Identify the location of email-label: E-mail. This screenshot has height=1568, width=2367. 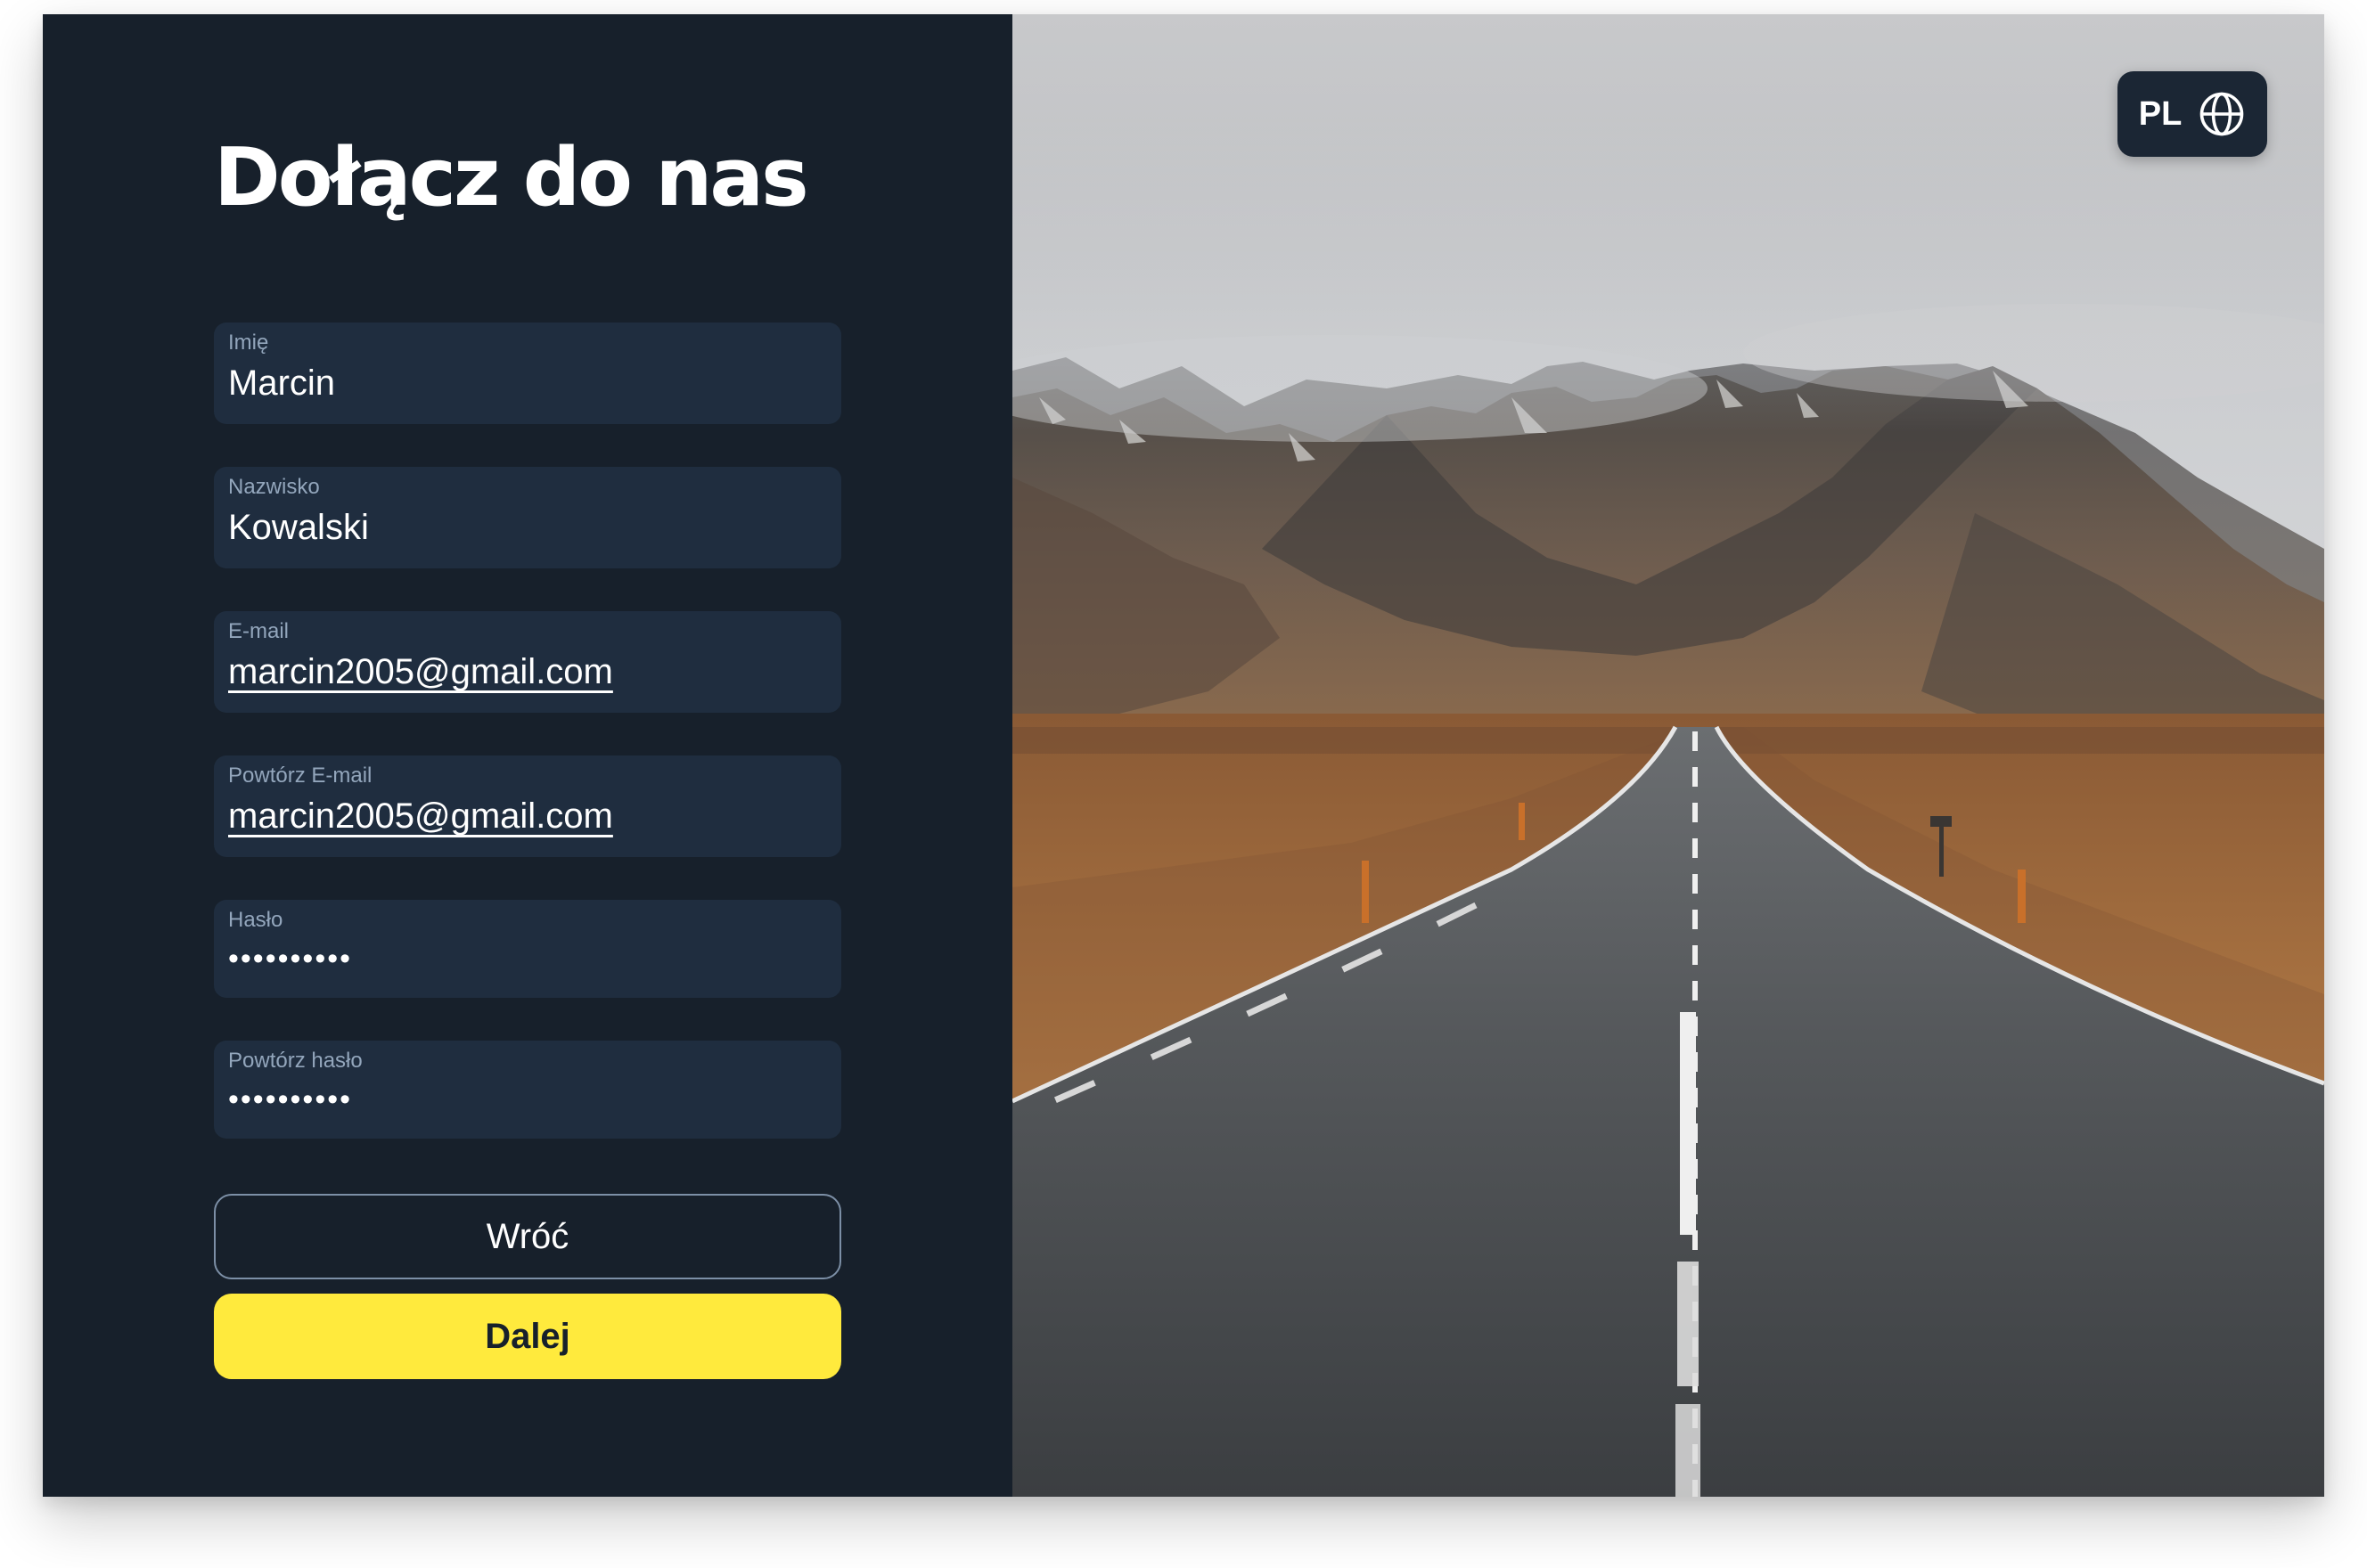
(259, 631).